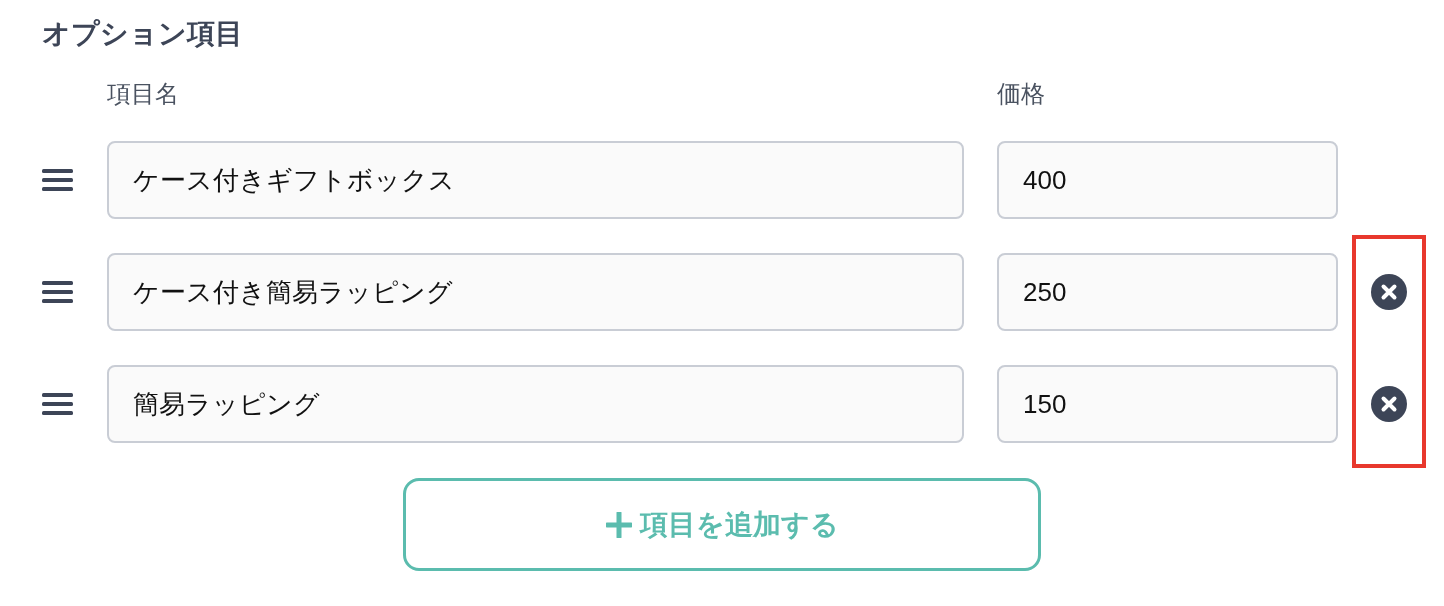 The image size is (1444, 606). What do you see at coordinates (535, 180) in the screenshot?
I see `name-field: ケース付きギフトボックス` at bounding box center [535, 180].